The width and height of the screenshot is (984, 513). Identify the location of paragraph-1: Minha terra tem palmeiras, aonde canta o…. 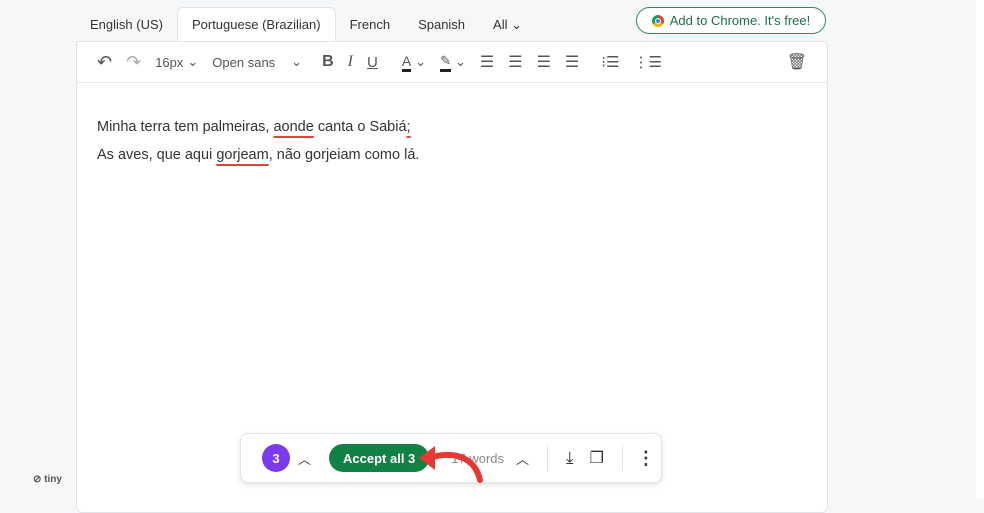
(452, 127).